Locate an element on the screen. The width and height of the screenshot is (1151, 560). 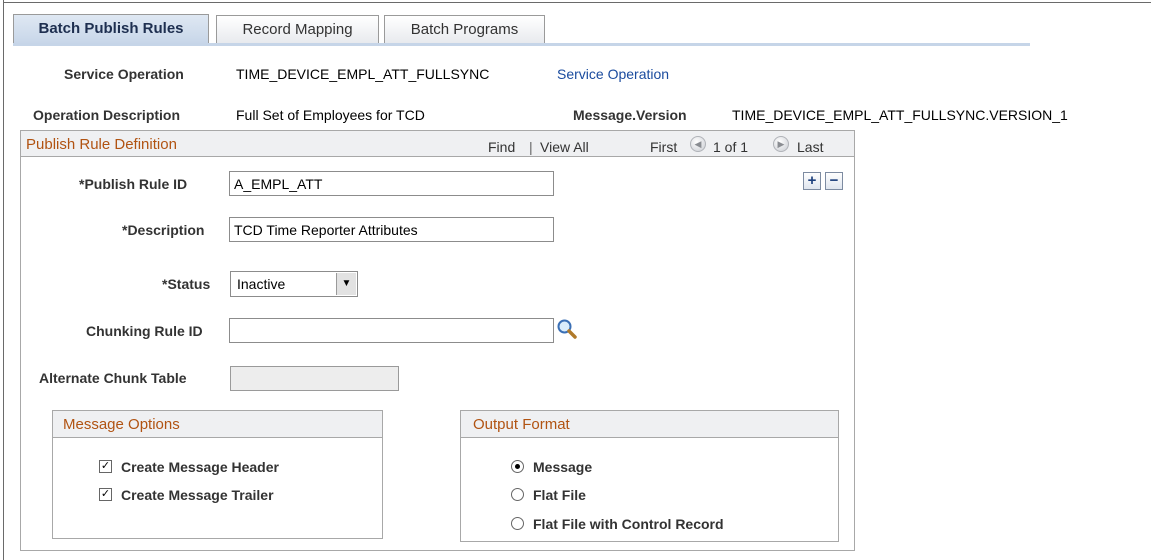
publish-rule-definition-title: Publish Rule Definition is located at coordinates (101, 144).